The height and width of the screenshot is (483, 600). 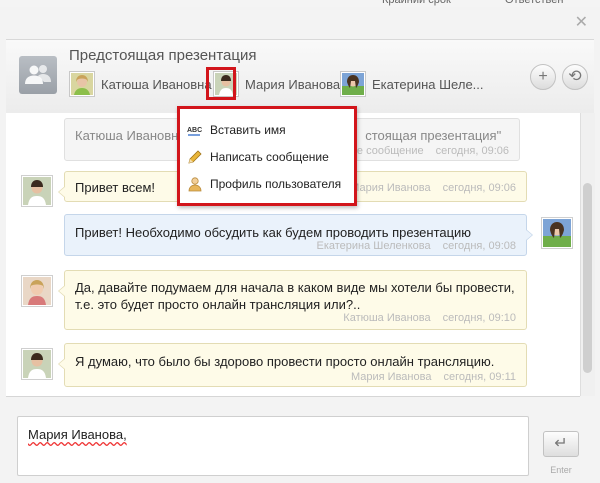 I want to click on menu-item-label: Профиль пользователя, so click(x=276, y=184).